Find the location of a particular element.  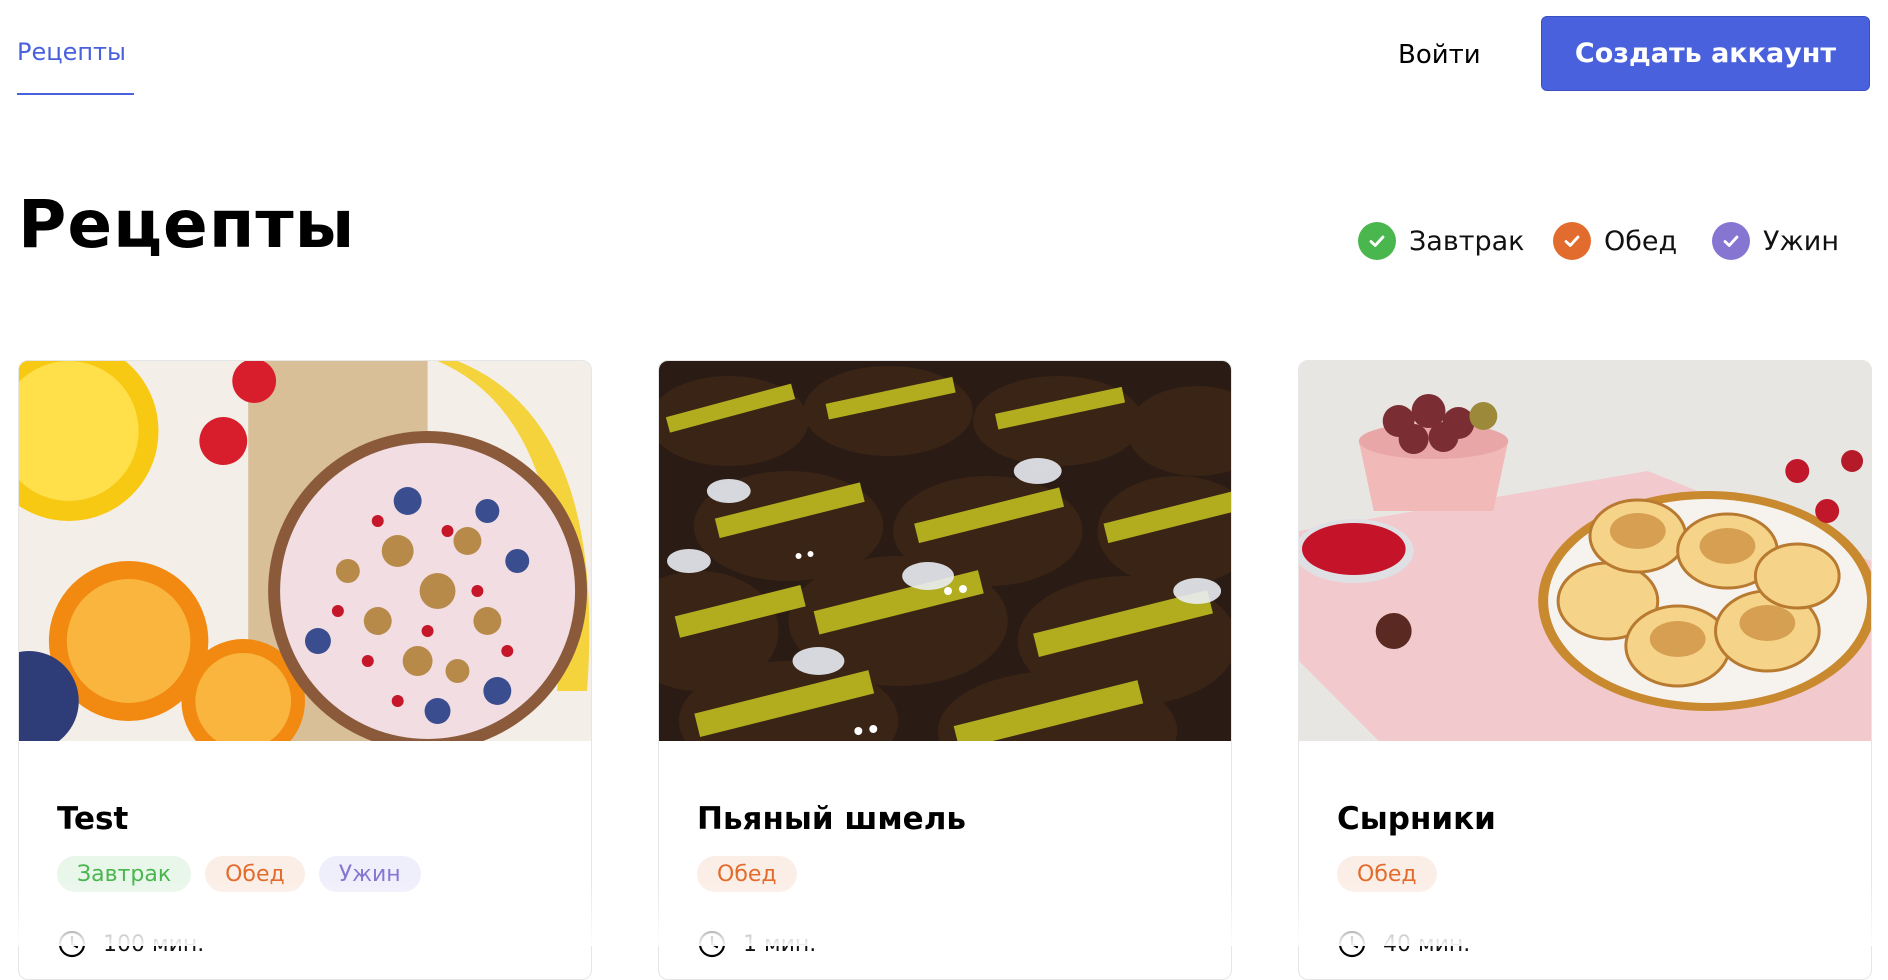

filter-label: Обед is located at coordinates (1641, 241).